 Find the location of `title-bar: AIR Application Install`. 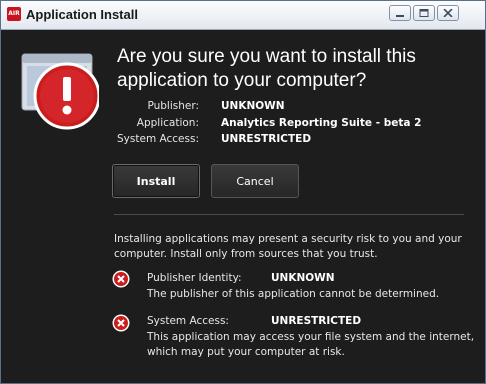

title-bar: AIR Application Install is located at coordinates (243, 15).